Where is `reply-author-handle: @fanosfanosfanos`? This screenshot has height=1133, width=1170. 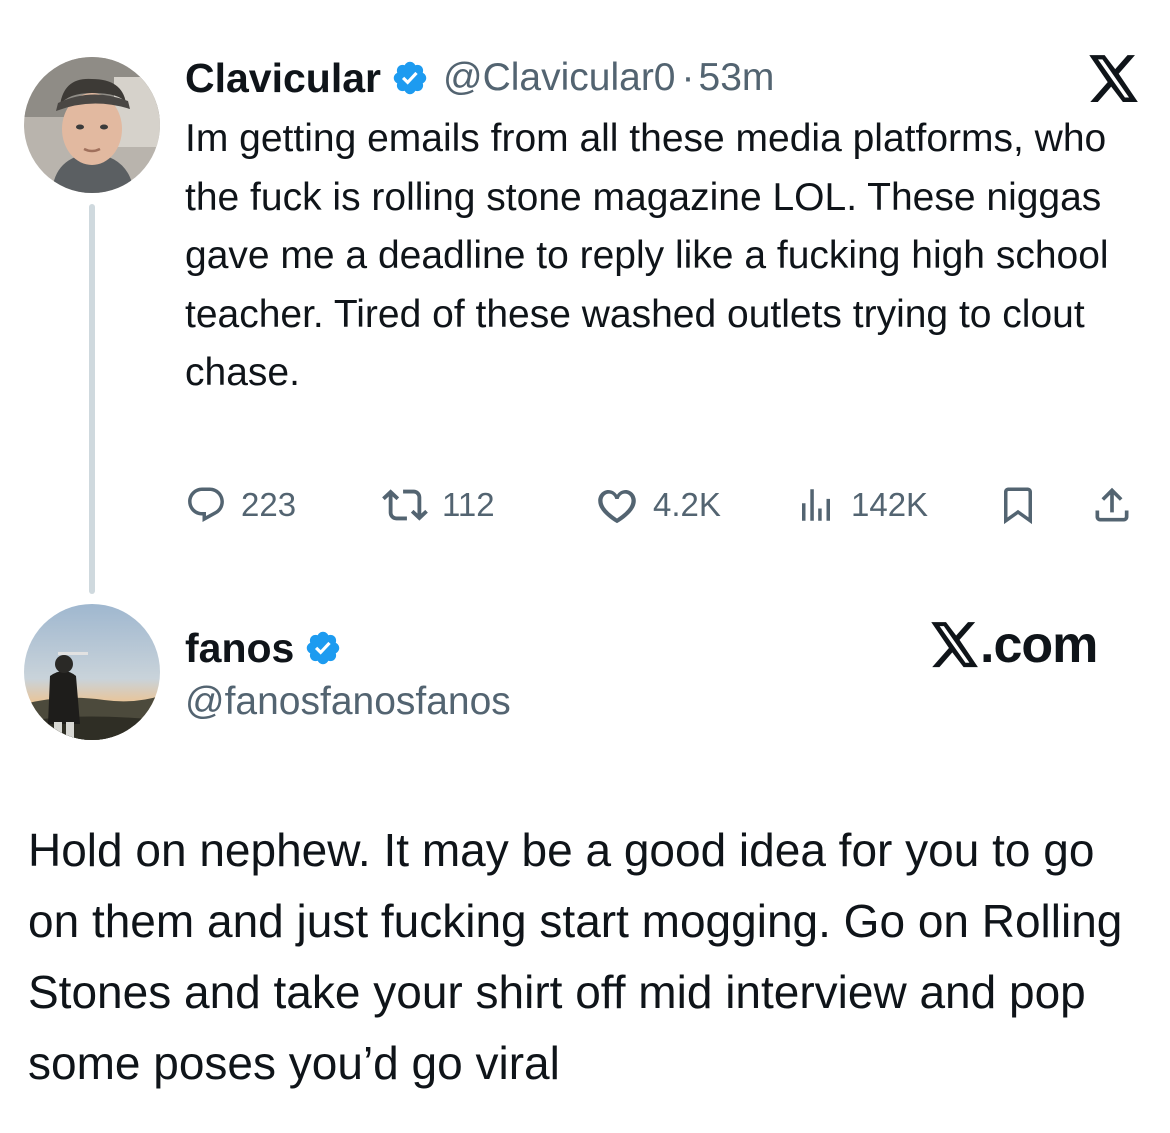
reply-author-handle: @fanosfanosfanos is located at coordinates (348, 702).